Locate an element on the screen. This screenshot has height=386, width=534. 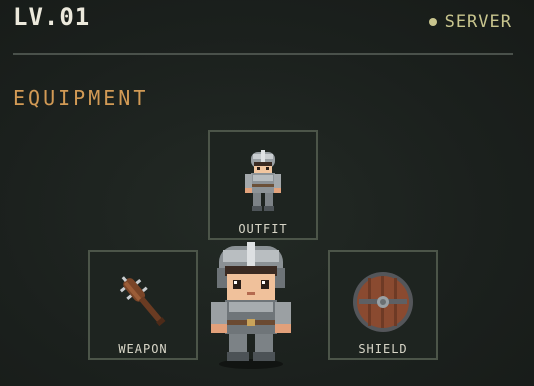
equipment-title: EQUIPMENT is located at coordinates (81, 98).